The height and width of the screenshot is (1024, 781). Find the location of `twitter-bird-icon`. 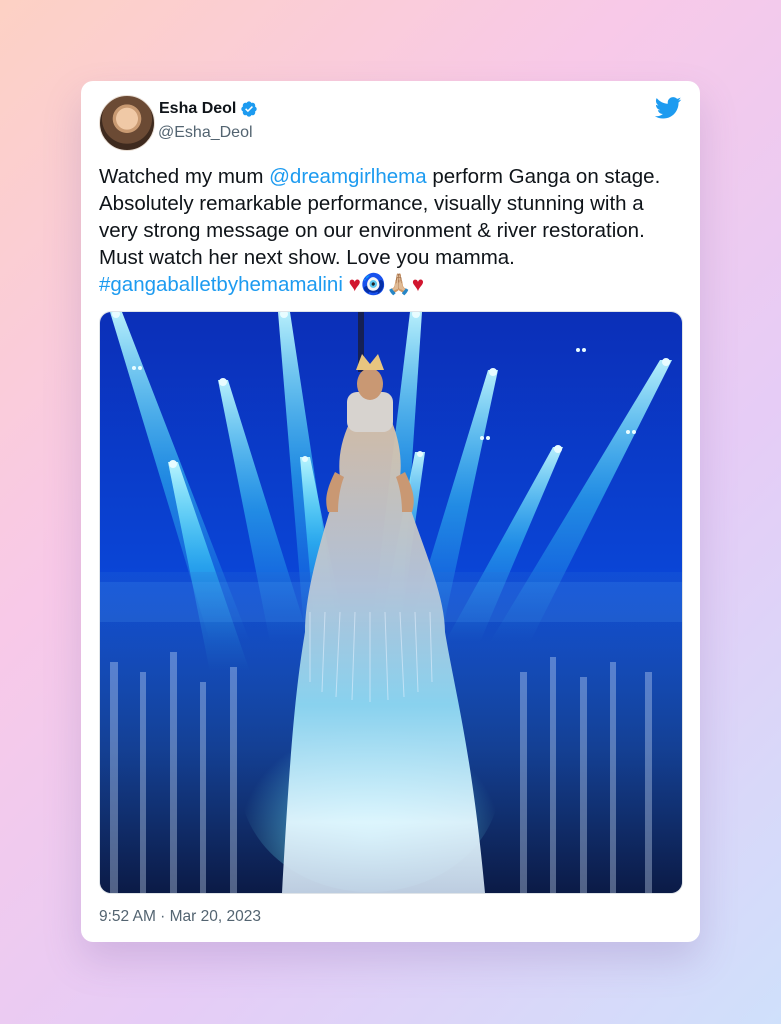

twitter-bird-icon is located at coordinates (668, 108).